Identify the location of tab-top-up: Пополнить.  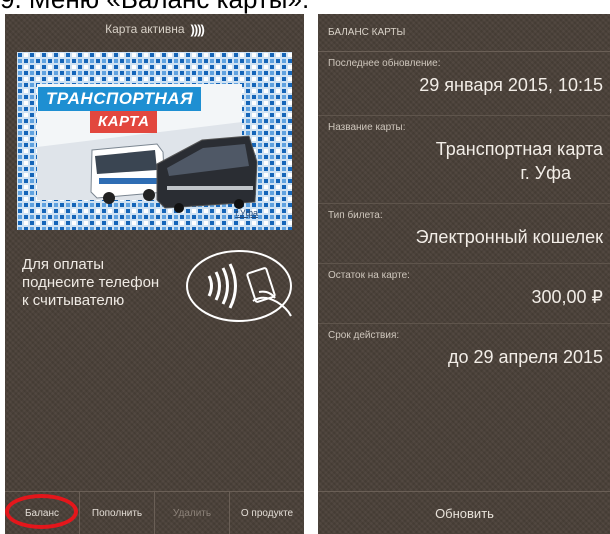
(116, 513).